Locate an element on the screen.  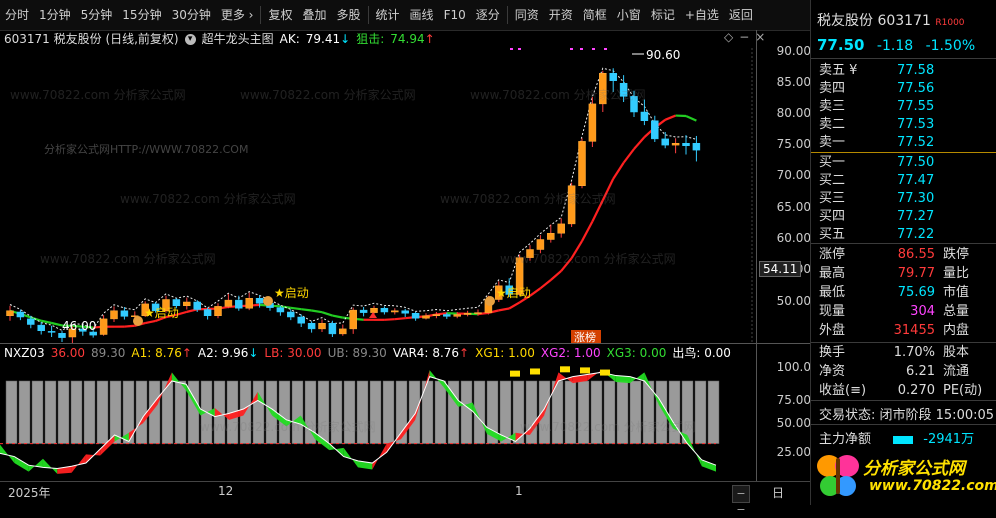
lb-readout: LB: 30.00 is located at coordinates (292, 353).